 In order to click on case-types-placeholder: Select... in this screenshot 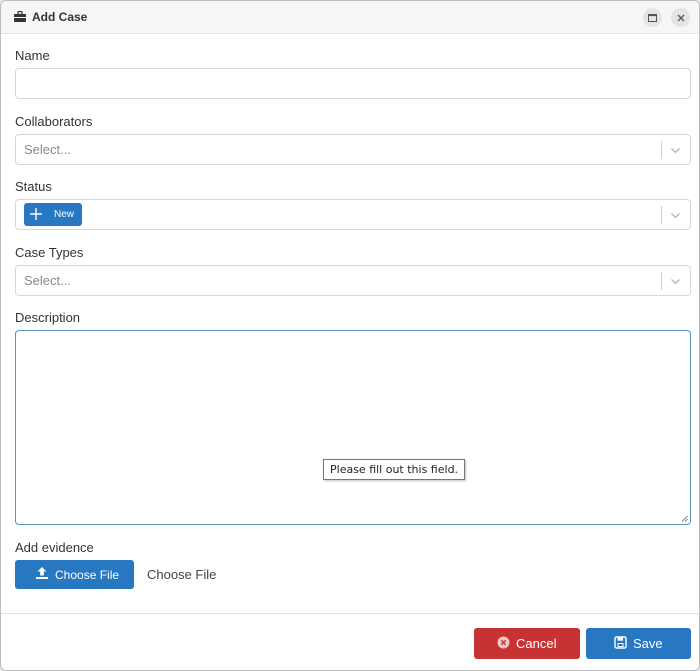, I will do `click(47, 280)`.